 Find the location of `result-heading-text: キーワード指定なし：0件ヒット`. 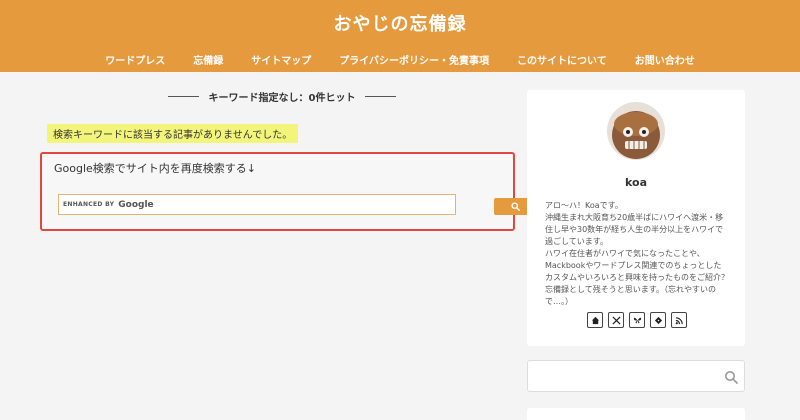

result-heading-text: キーワード指定なし：0件ヒット is located at coordinates (282, 98).